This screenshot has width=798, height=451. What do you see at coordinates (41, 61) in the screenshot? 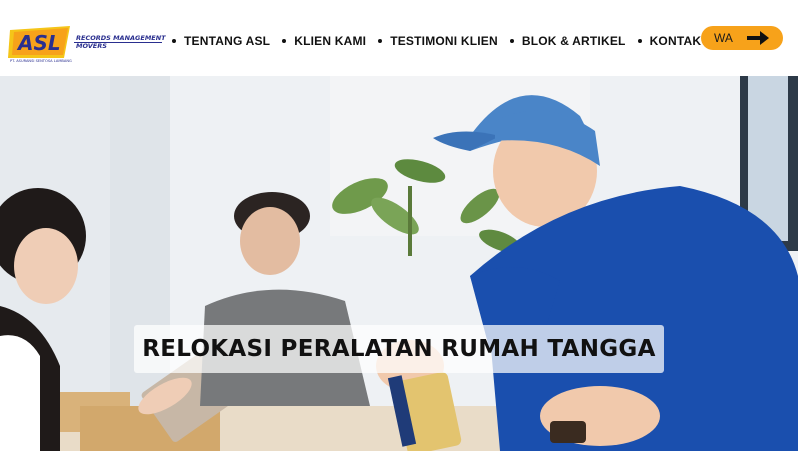
I see `logo-company: PT. ASURANSI SENTOSA LAMBANG` at bounding box center [41, 61].